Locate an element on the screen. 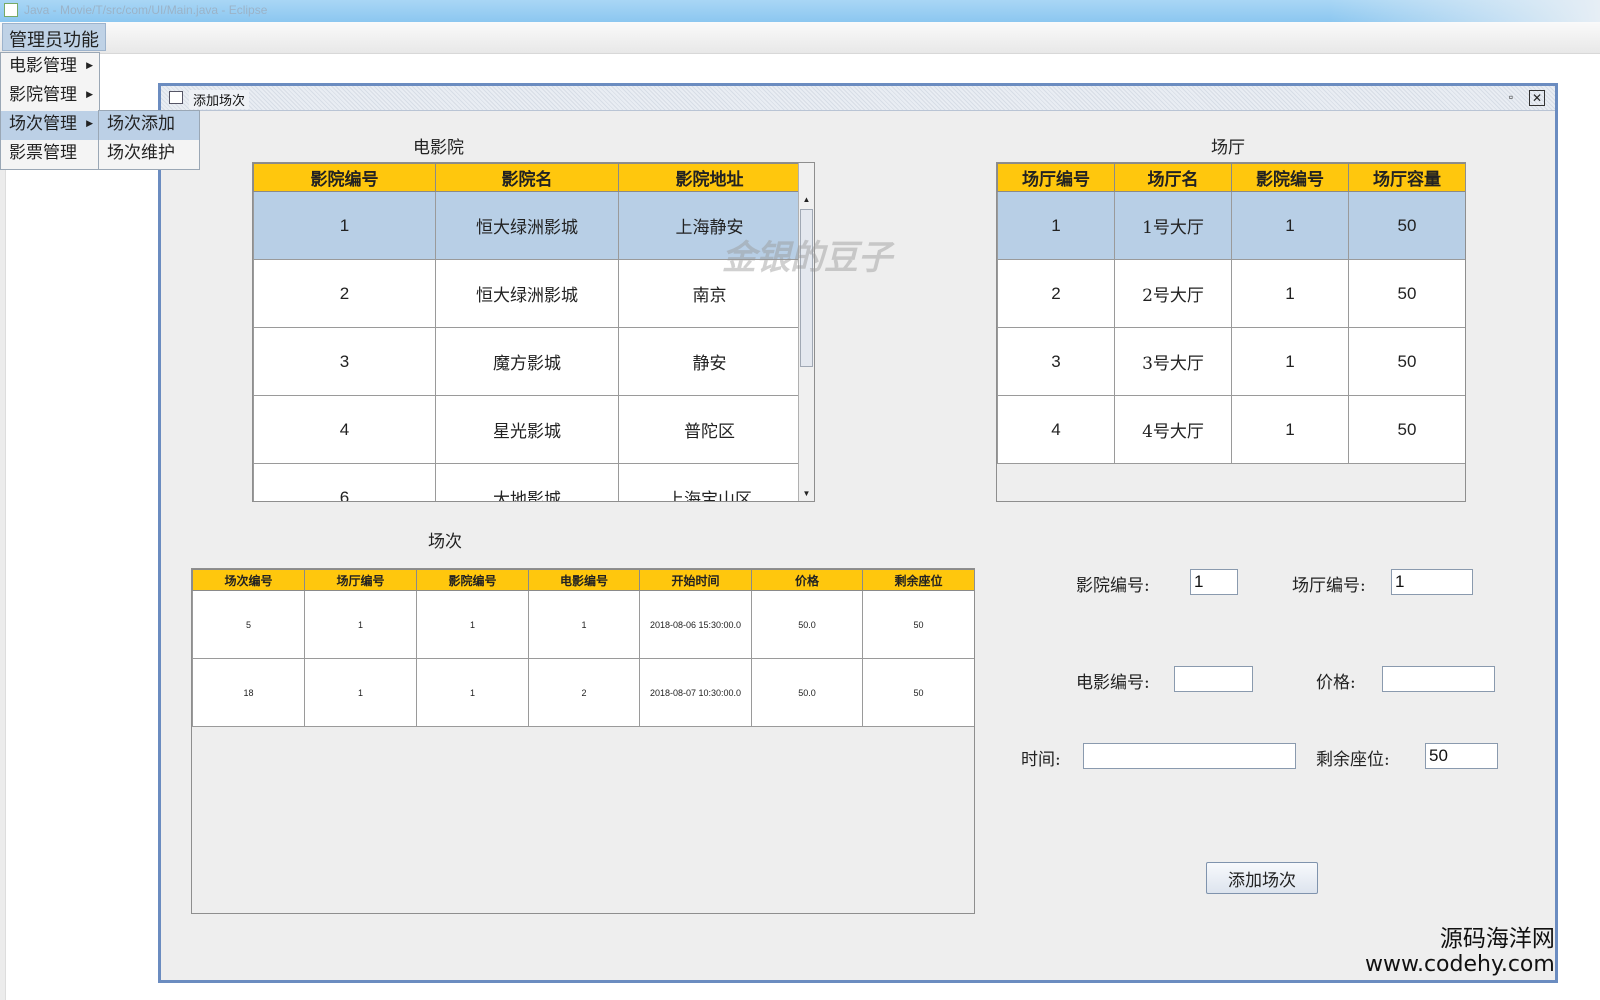  price-field is located at coordinates (1438, 679).